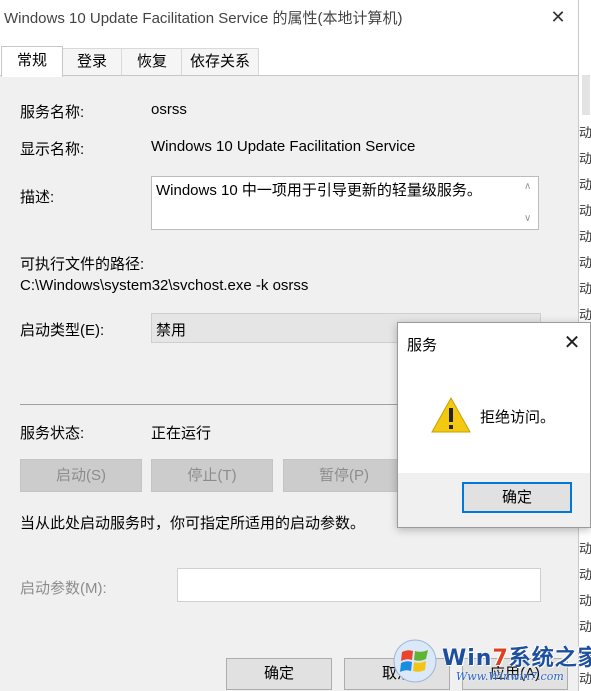 The width and height of the screenshot is (591, 691). I want to click on access-denied-dialog: 服务 ✕ 拒绝访问。 确定, so click(494, 425).